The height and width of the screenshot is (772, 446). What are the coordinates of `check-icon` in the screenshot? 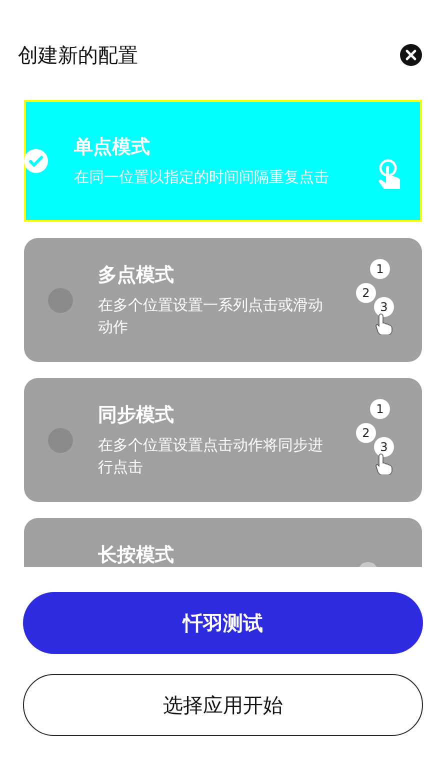 It's located at (36, 161).